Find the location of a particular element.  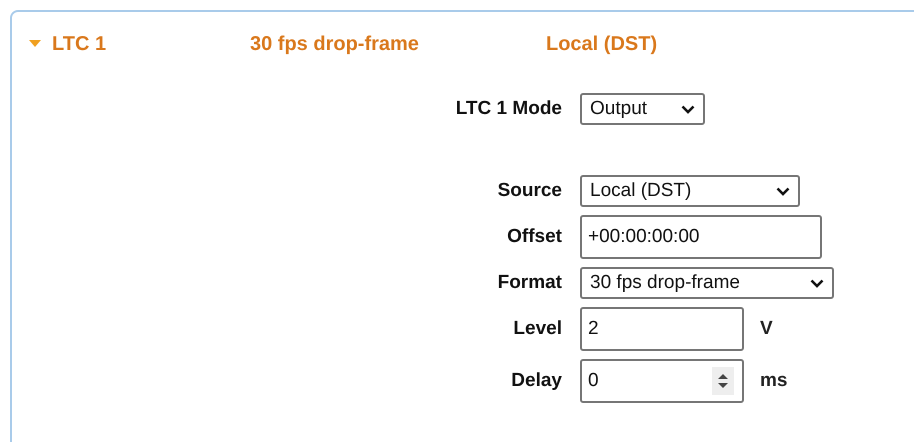

field-label: Level is located at coordinates (537, 329).